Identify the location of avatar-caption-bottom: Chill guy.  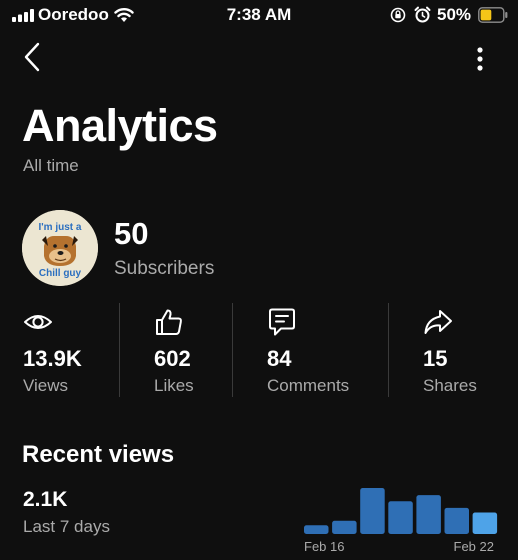
(60, 273).